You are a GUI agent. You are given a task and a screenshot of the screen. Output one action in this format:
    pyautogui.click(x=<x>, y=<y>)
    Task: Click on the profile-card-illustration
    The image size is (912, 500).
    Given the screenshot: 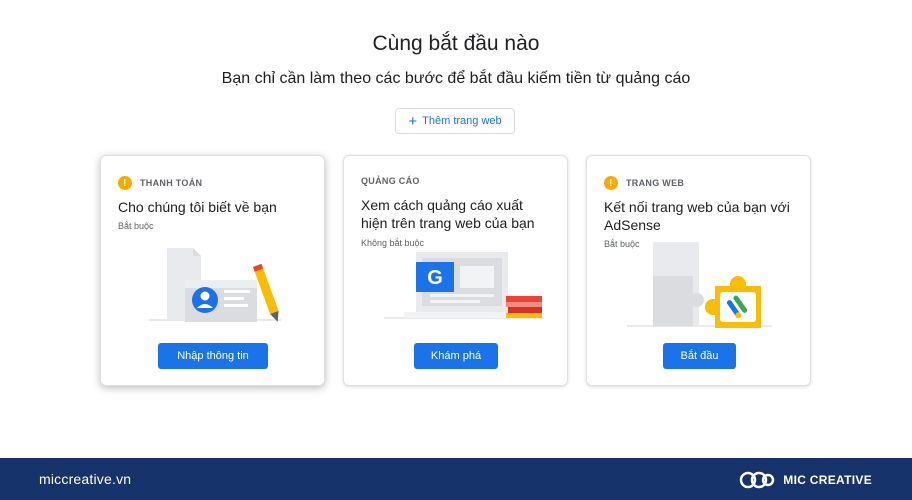 What is the action you would take?
    pyautogui.click(x=215, y=285)
    